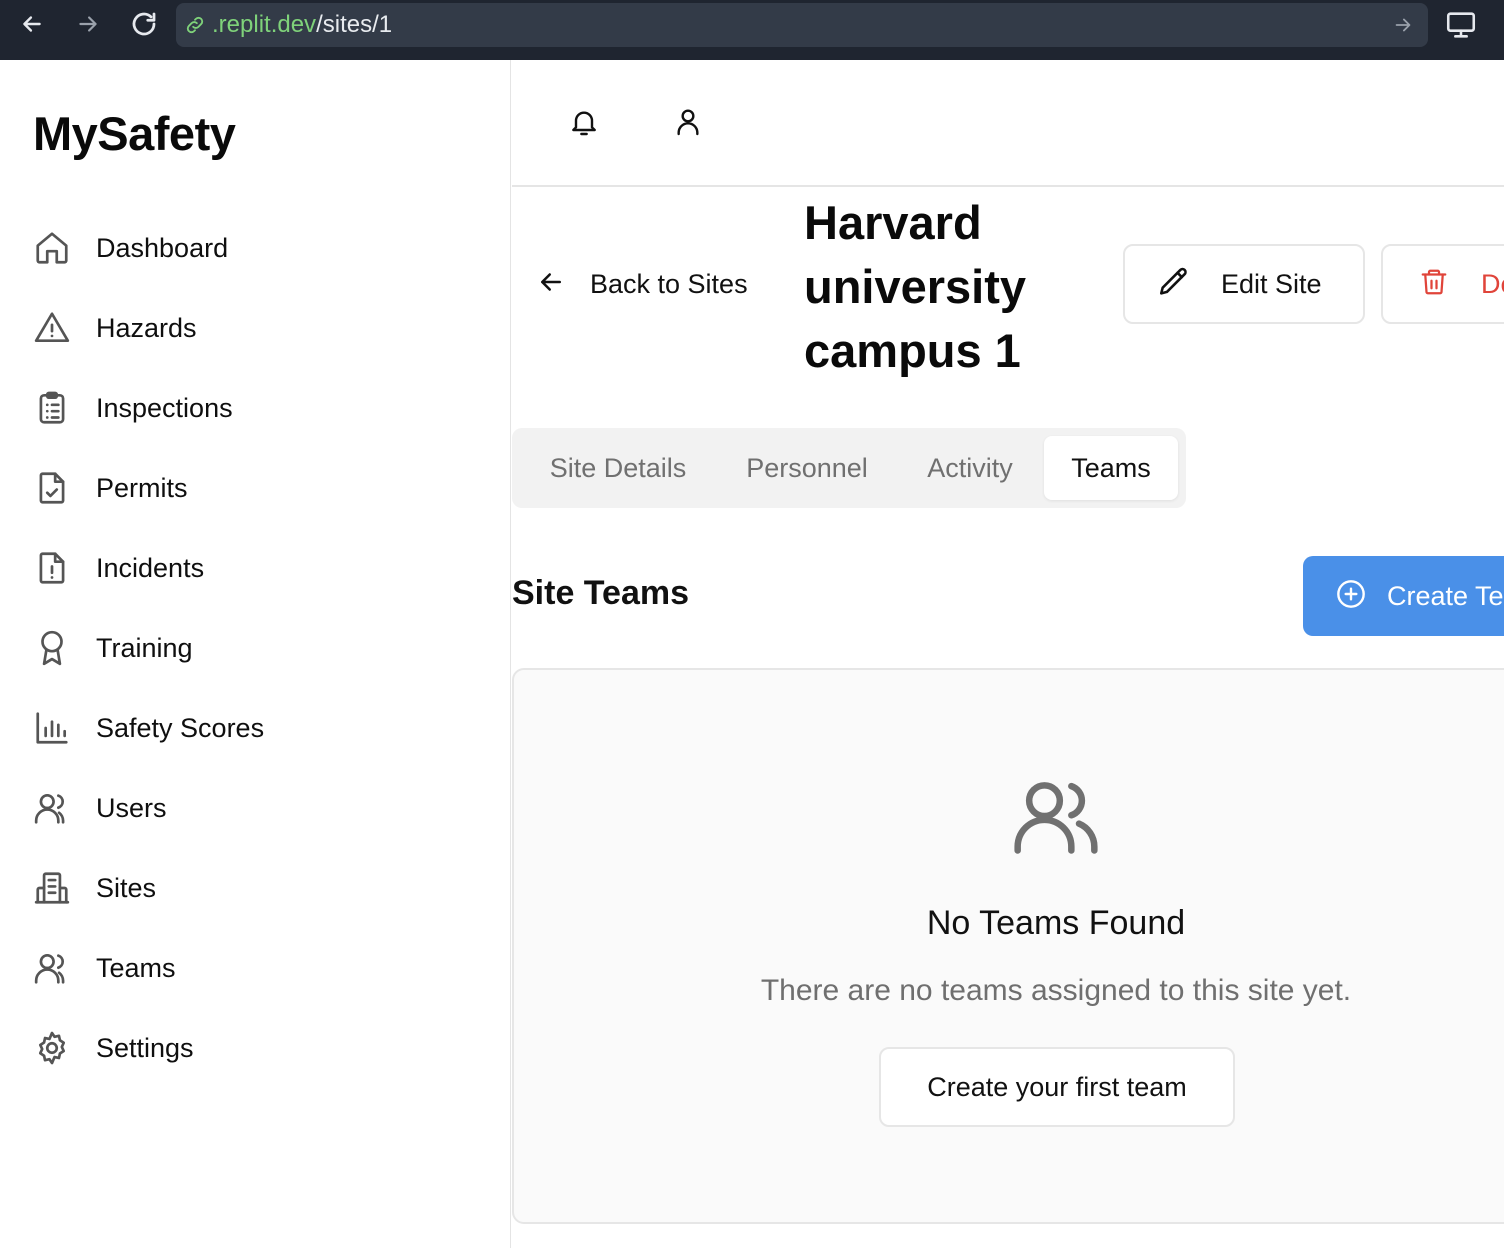 This screenshot has width=1504, height=1248. What do you see at coordinates (669, 283) in the screenshot?
I see `back-link-label: Back to Sites` at bounding box center [669, 283].